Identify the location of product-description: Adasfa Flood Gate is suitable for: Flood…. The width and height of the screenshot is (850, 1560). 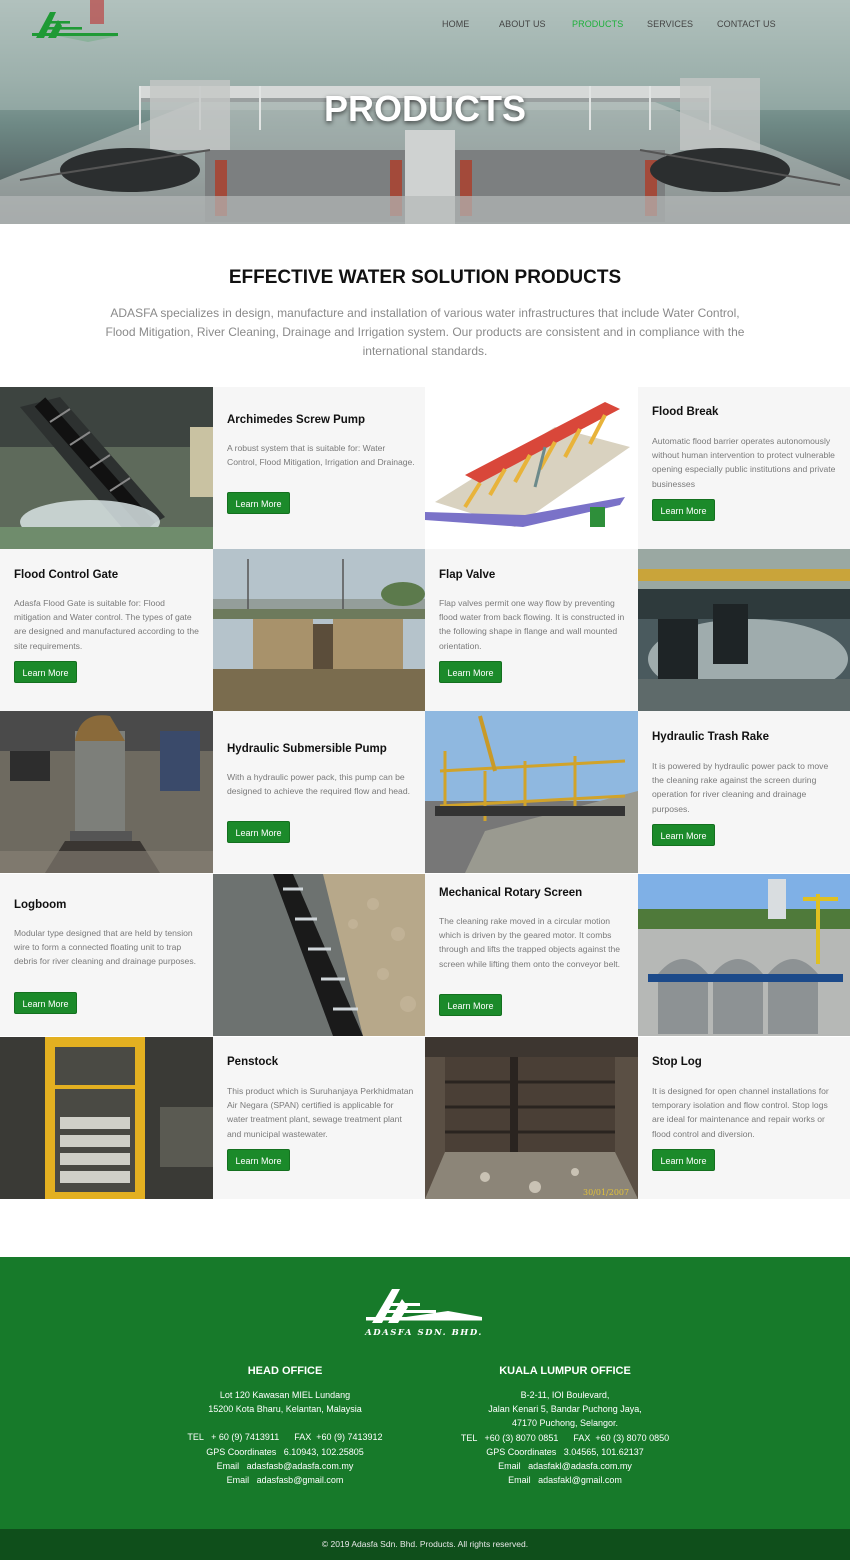
(106, 624).